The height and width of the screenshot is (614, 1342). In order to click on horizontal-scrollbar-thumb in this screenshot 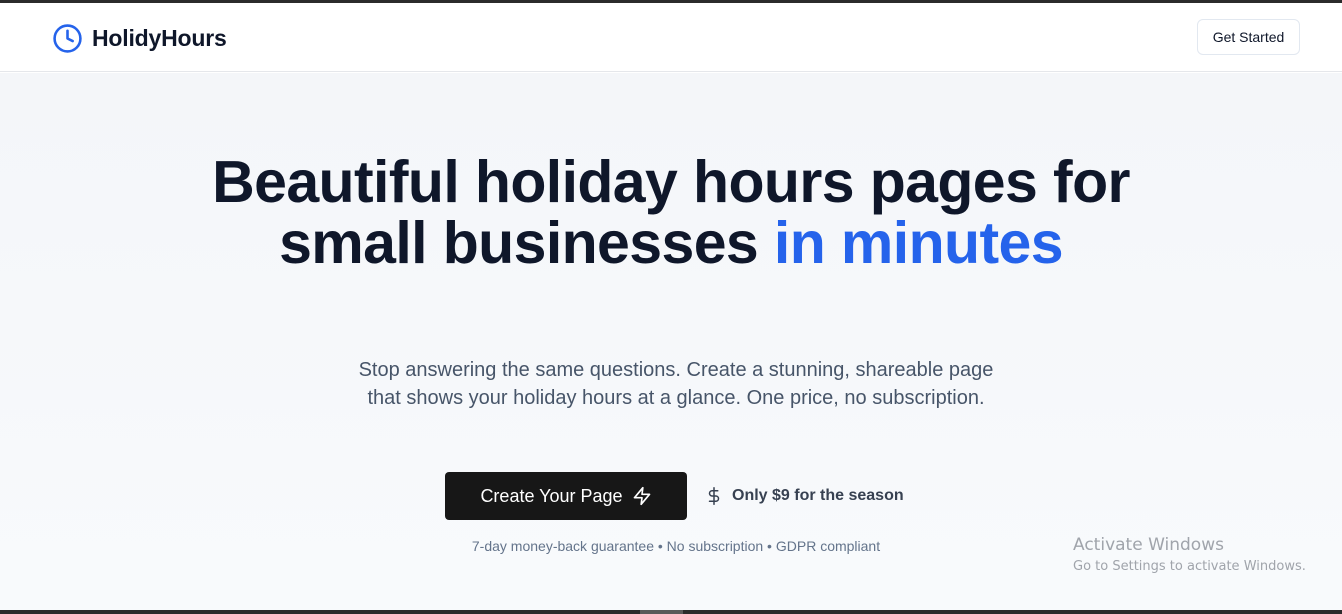, I will do `click(661, 612)`.